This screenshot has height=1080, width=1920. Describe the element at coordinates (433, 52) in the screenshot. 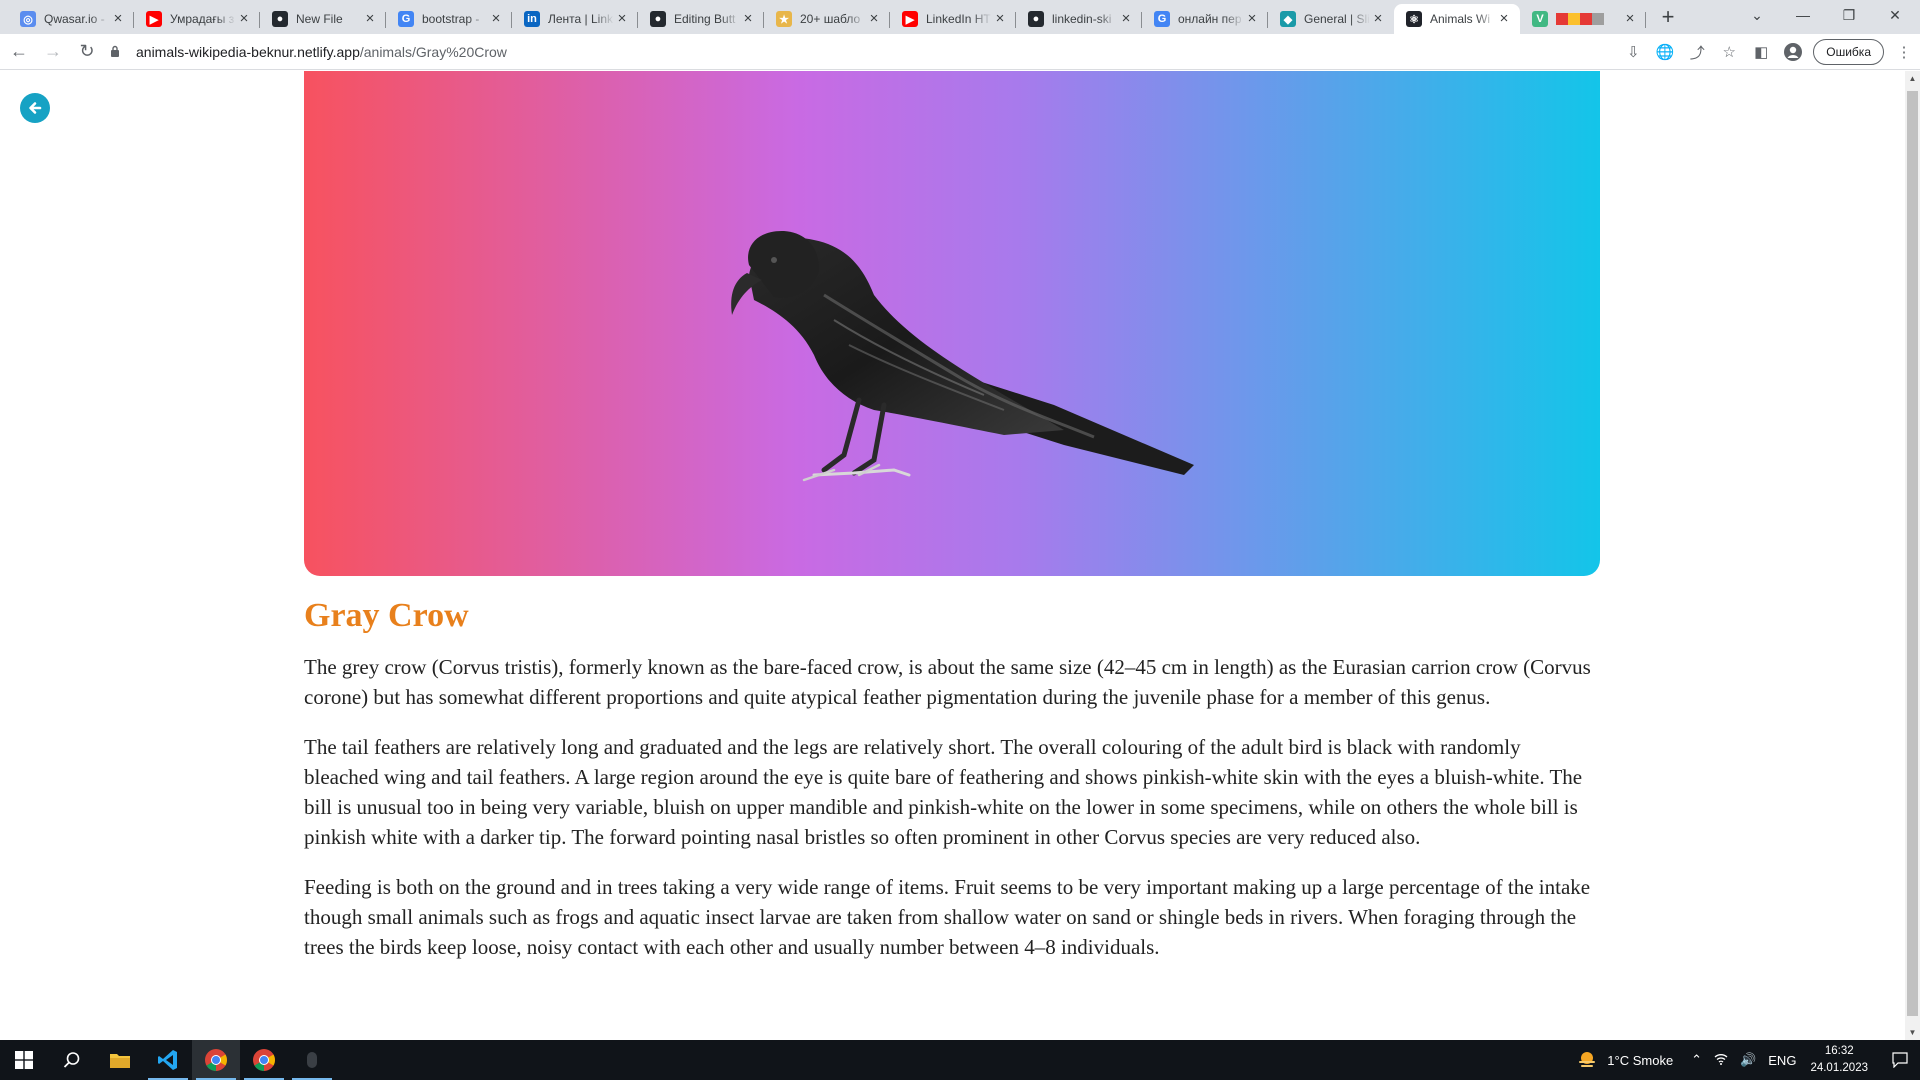

I see `url-path: /animals/Gray%20Crow` at that location.